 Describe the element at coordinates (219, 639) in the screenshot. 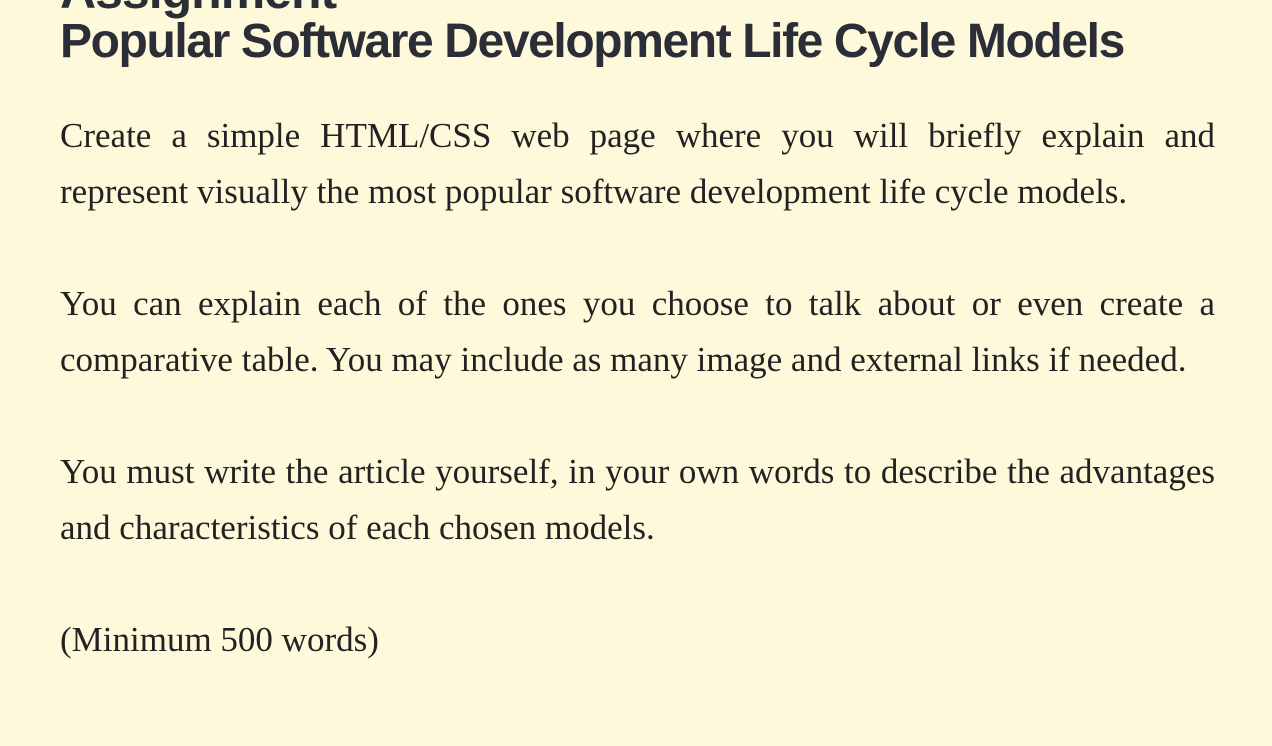

I see `paragraph-word-count: (Minimum 500 words)` at that location.